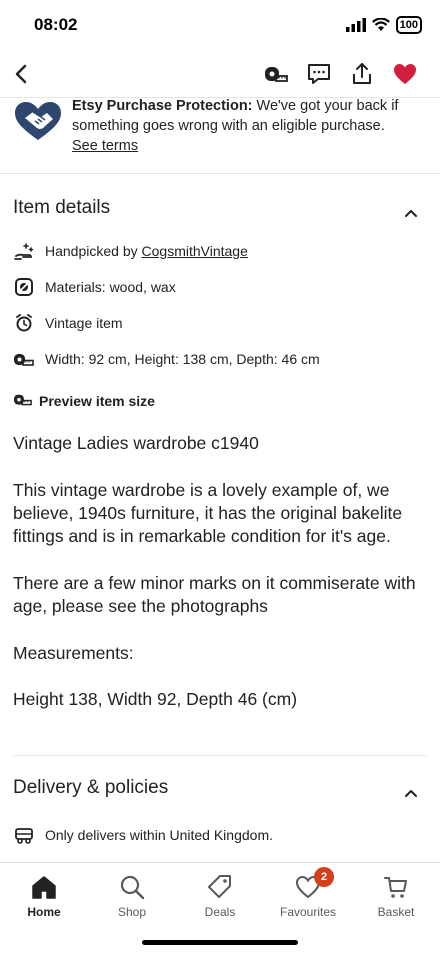 Image resolution: width=440 pixels, height=953 pixels. Describe the element at coordinates (91, 787) in the screenshot. I see `delivery-policies-title: Delivery & policies` at that location.